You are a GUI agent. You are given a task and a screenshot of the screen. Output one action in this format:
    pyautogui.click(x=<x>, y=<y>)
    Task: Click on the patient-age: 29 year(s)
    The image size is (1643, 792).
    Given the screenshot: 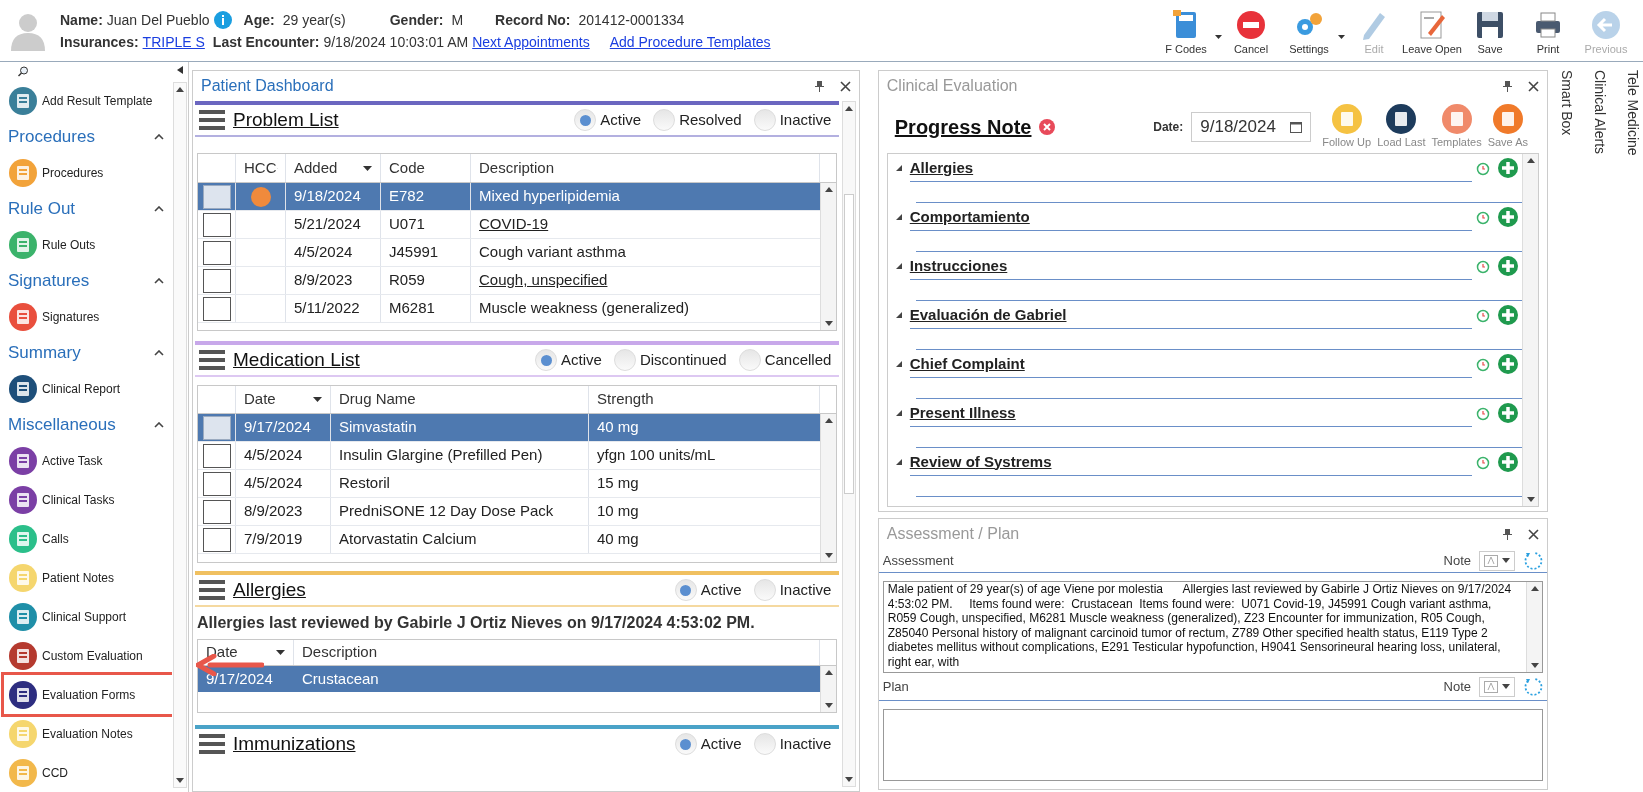 What is the action you would take?
    pyautogui.click(x=314, y=20)
    